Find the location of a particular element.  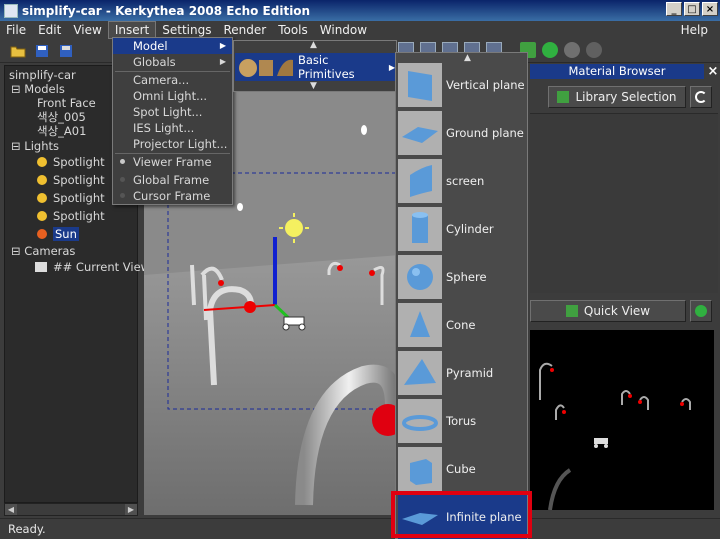

scroll-left-icon: ◀ is located at coordinates (11, 509).